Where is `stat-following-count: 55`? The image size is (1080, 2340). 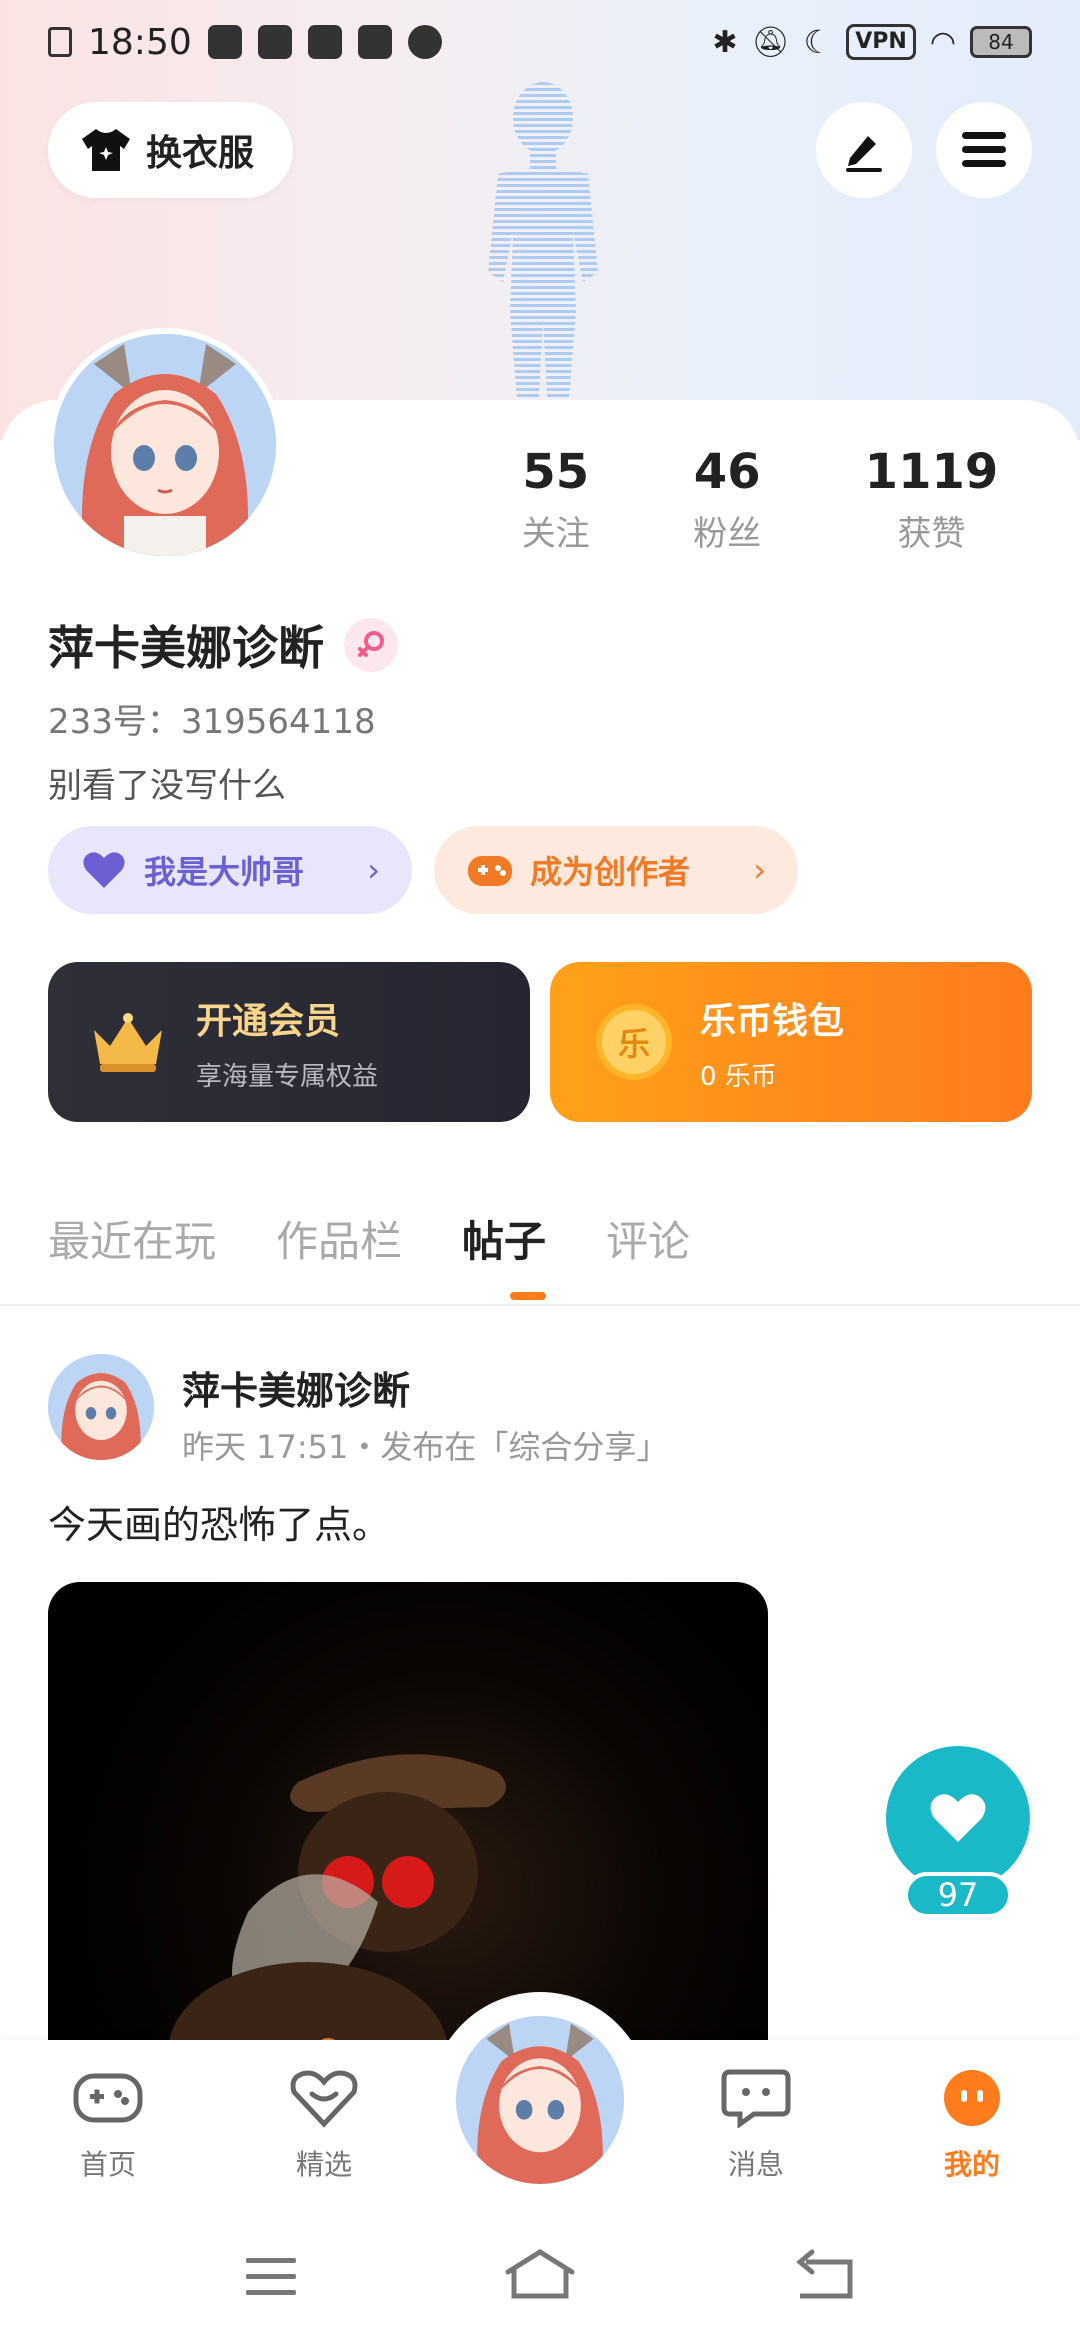
stat-following-count: 55 is located at coordinates (556, 472).